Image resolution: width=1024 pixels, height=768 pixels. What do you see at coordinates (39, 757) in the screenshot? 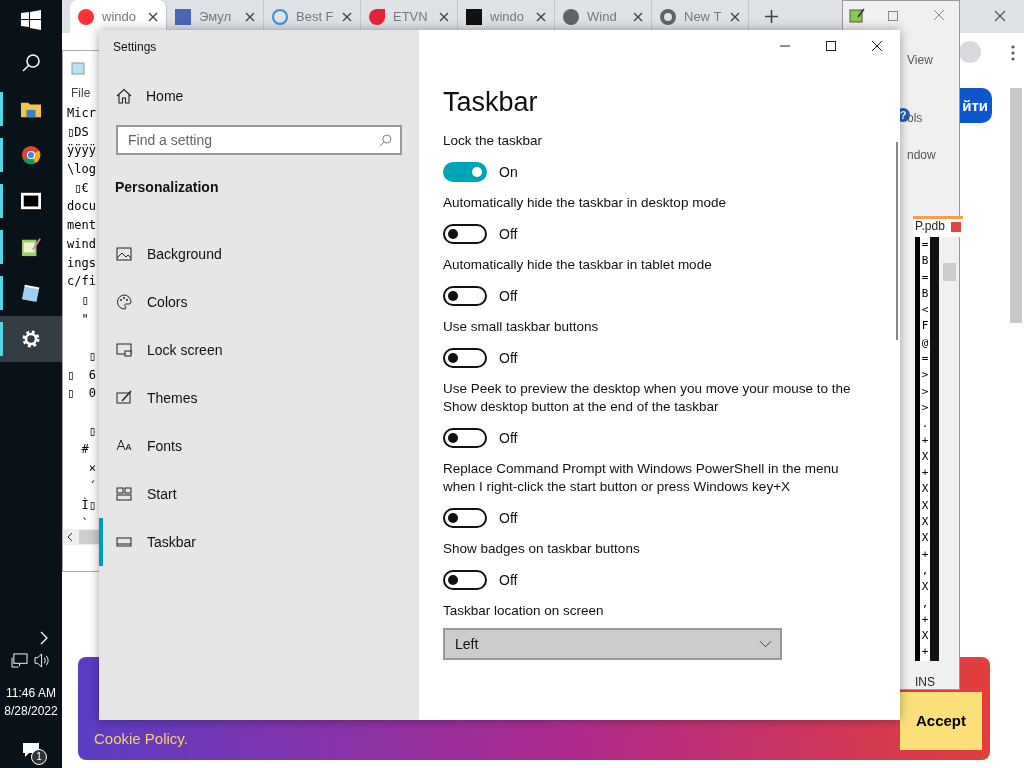
I see `notification-count: 1` at bounding box center [39, 757].